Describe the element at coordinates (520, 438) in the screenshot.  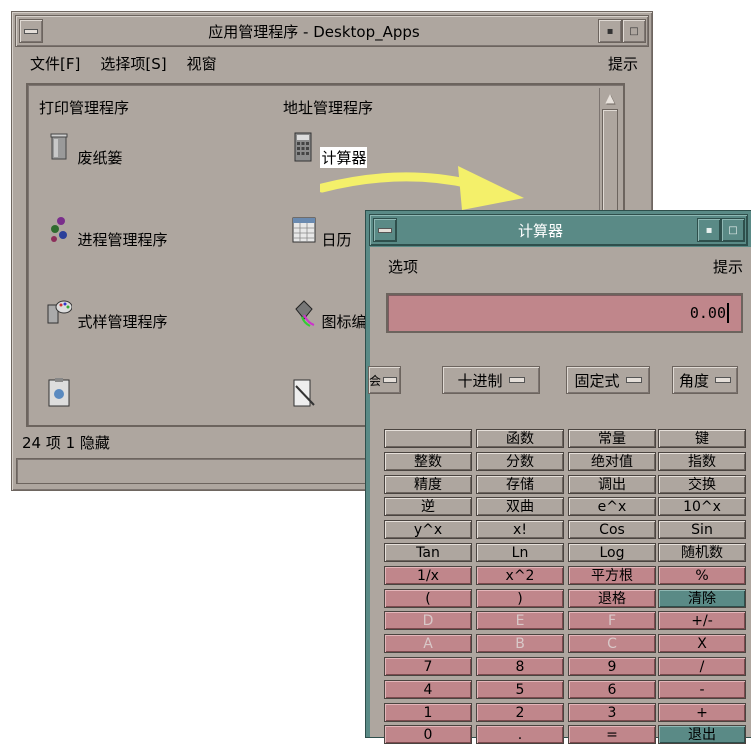
I see `calc-key: 函数` at that location.